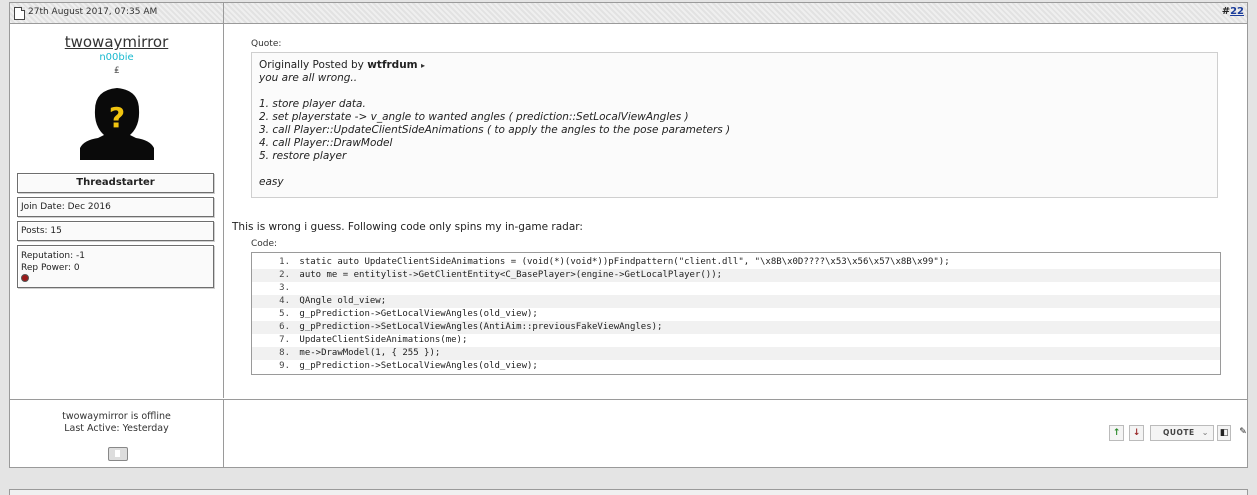  I want to click on code-line: 8. me->DrawModel(1, { 255 });, so click(736, 353).